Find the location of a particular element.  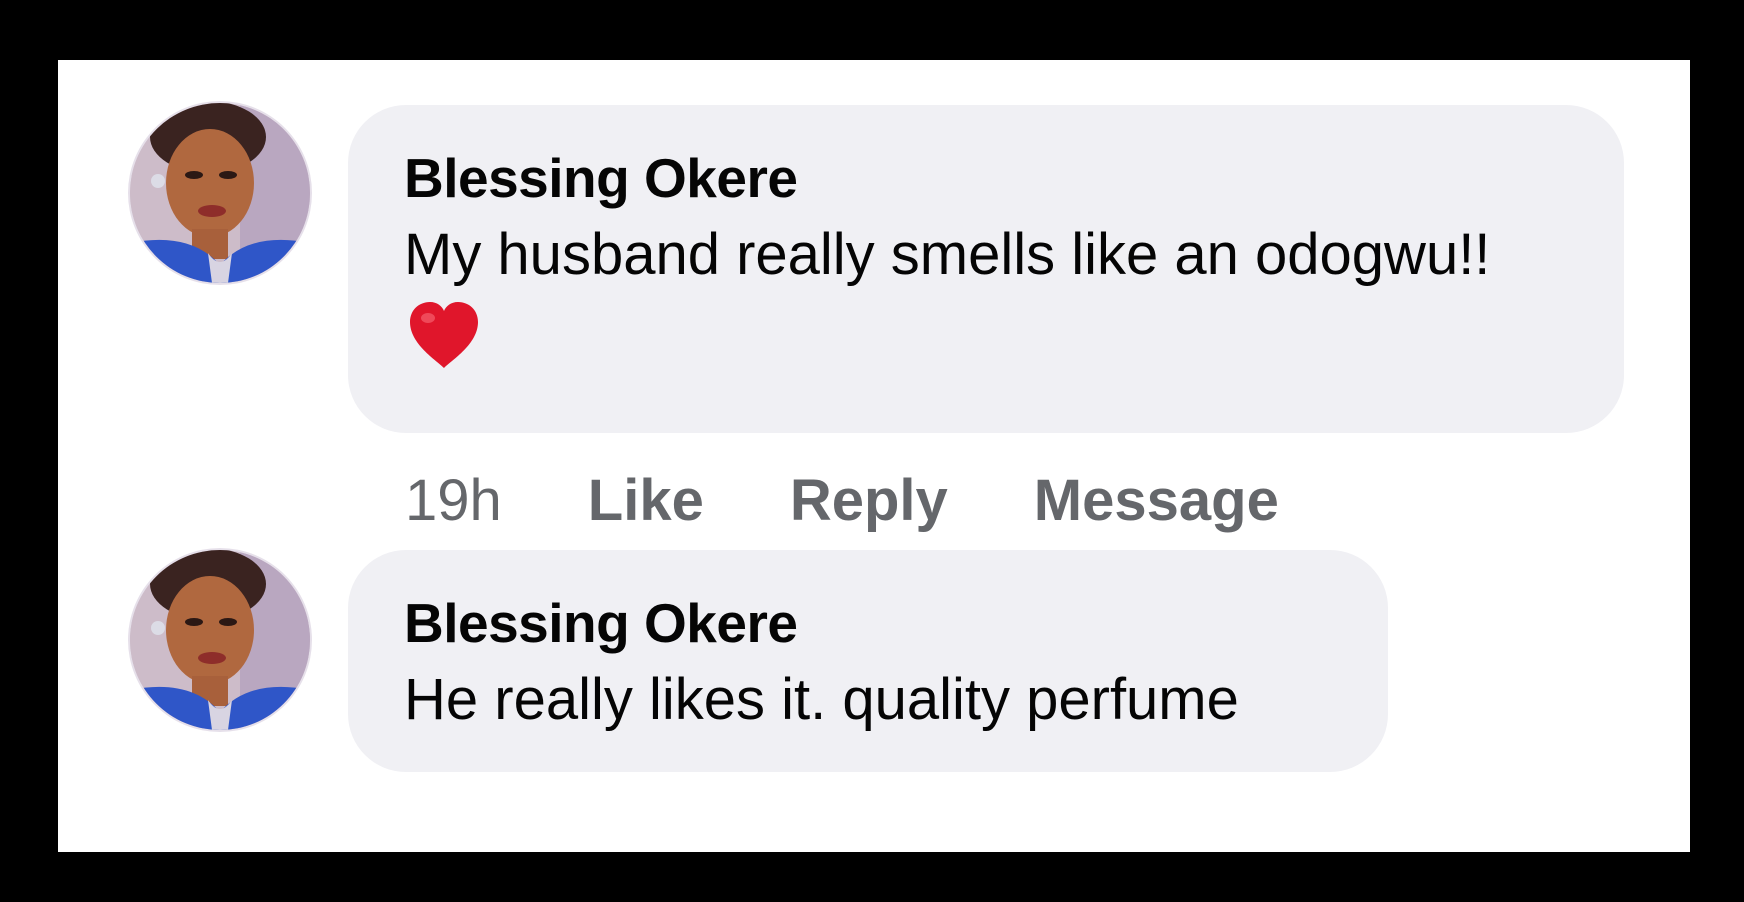

comment-timestamp: 19h is located at coordinates (453, 500).